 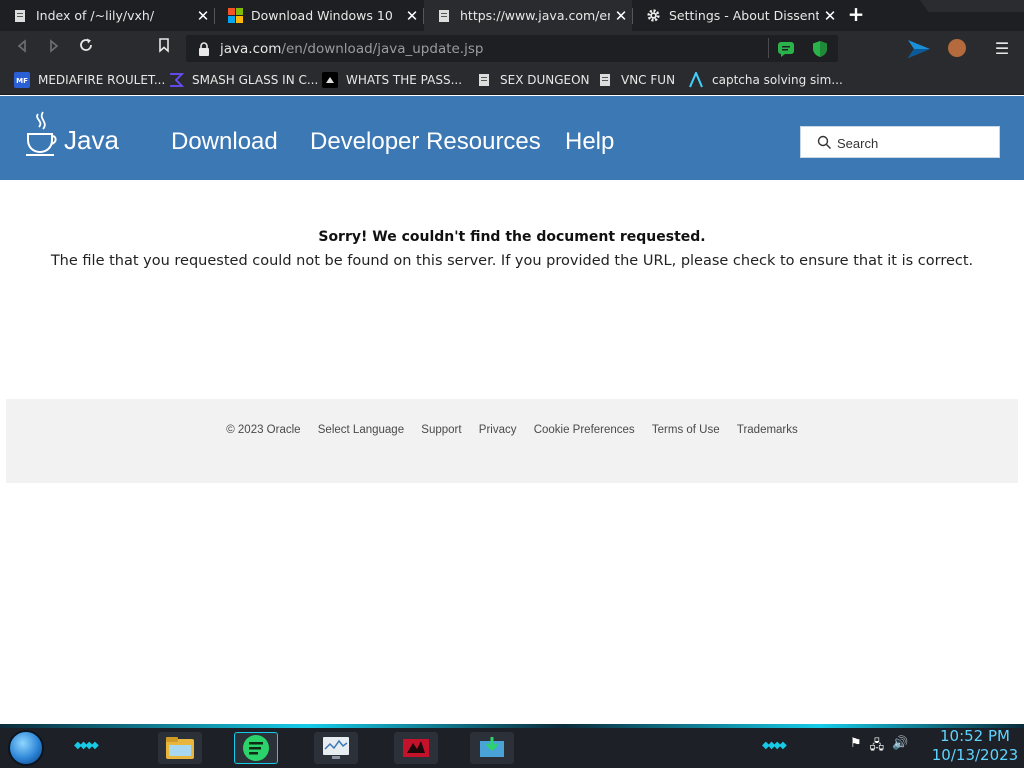 I want to click on caret-icon, so click(x=696, y=80).